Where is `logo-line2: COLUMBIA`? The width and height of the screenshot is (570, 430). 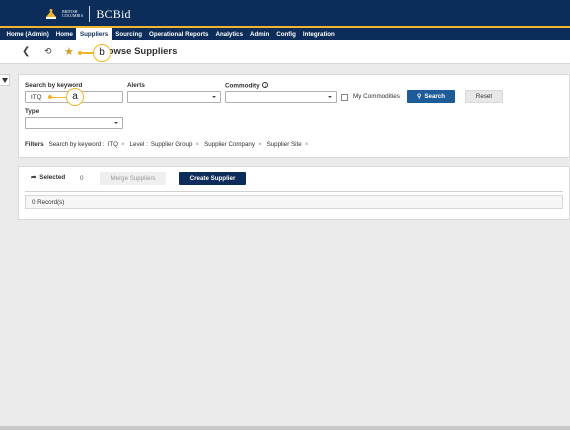
logo-line2: COLUMBIA is located at coordinates (73, 15).